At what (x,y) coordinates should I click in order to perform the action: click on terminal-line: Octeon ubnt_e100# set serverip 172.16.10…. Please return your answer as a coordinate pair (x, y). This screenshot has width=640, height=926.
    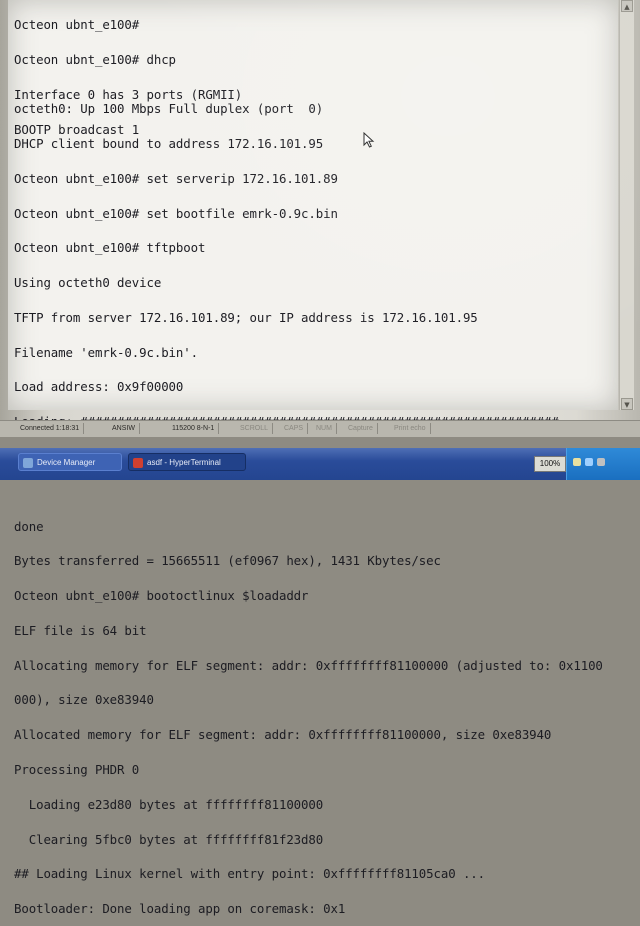
    Looking at the image, I should click on (176, 178).